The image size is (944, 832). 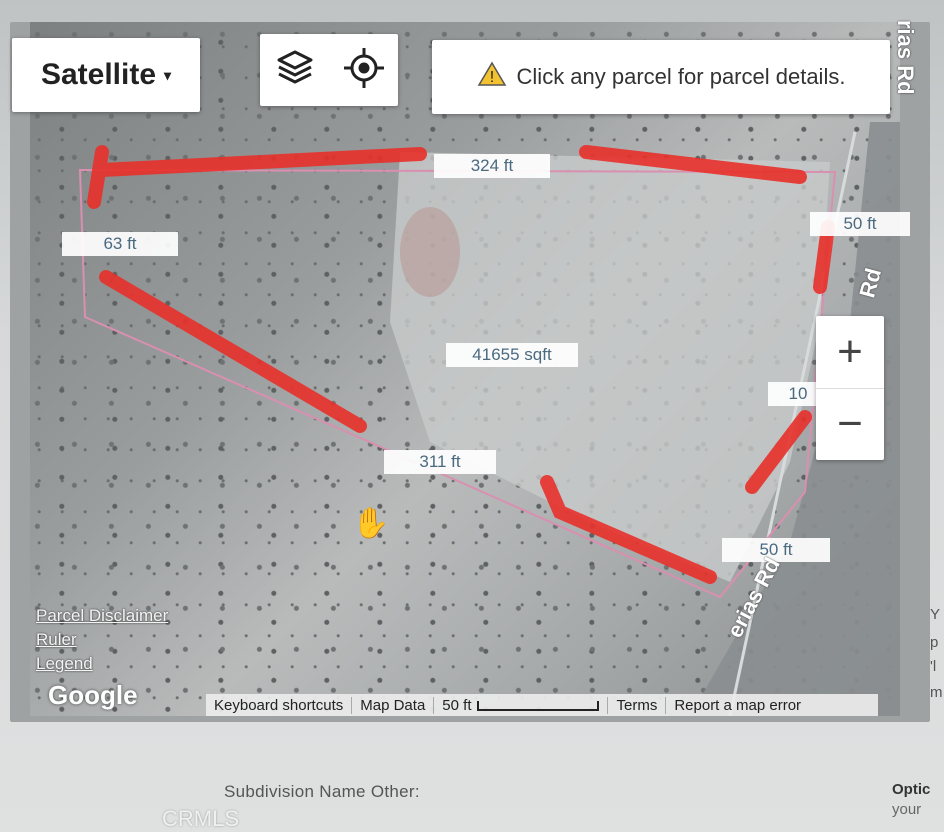 What do you see at coordinates (776, 550) in the screenshot?
I see `measure-bottom-right: 50 ft` at bounding box center [776, 550].